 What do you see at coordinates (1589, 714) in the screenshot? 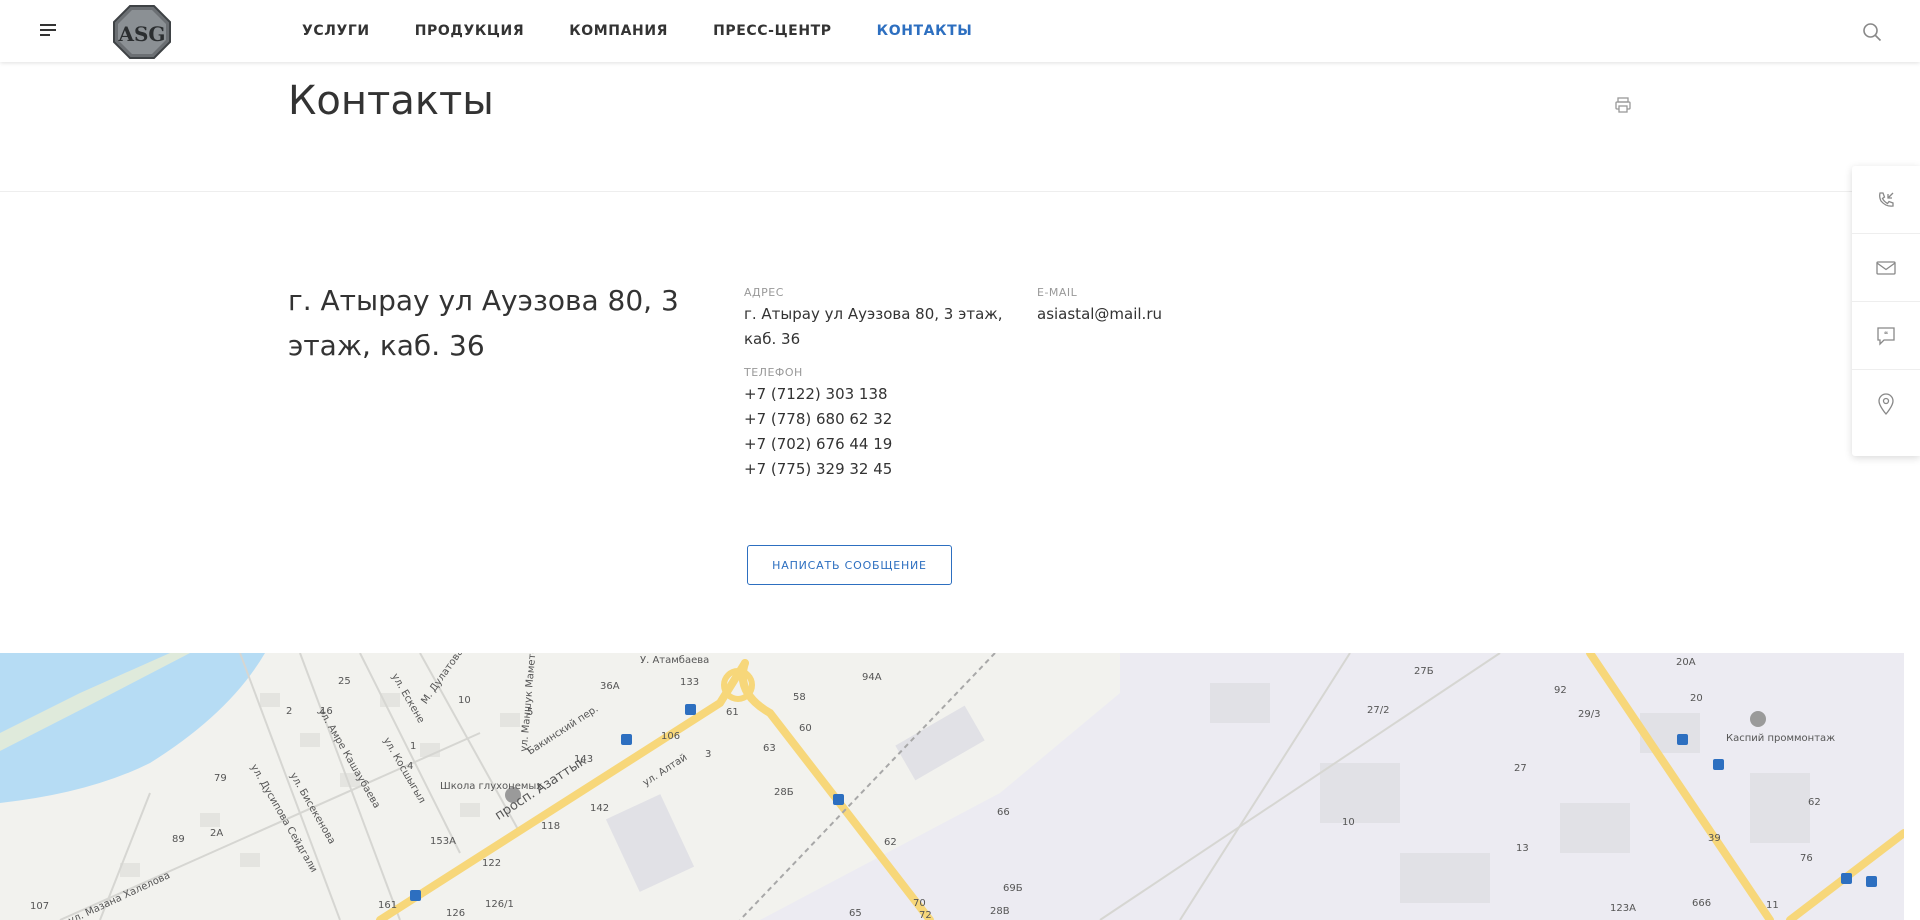
I see `map-label: 29/3` at bounding box center [1589, 714].